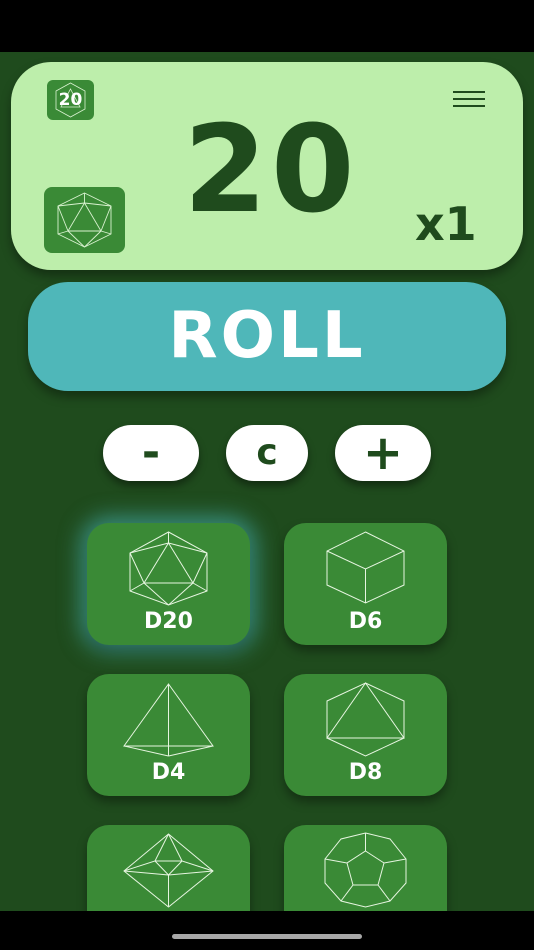  I want to click on die-button-d6: D6, so click(365, 584).